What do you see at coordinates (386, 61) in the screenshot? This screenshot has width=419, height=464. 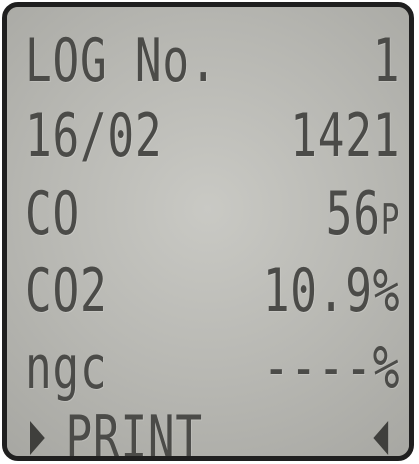 I see `log-number-value: 1` at bounding box center [386, 61].